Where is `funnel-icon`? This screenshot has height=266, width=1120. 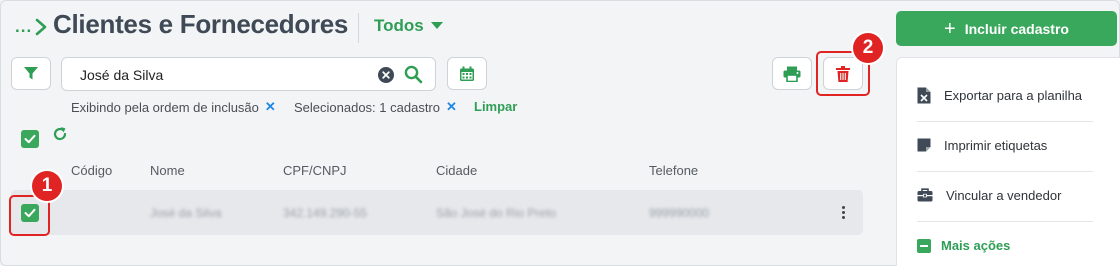 funnel-icon is located at coordinates (31, 73).